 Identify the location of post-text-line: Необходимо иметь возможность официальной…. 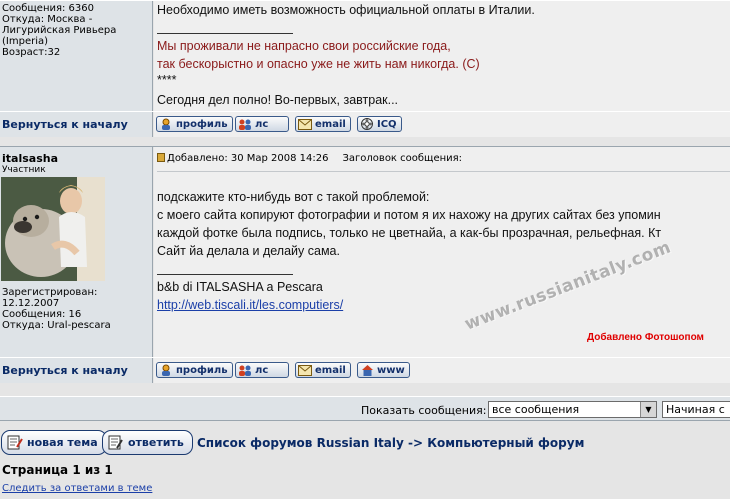
(346, 10).